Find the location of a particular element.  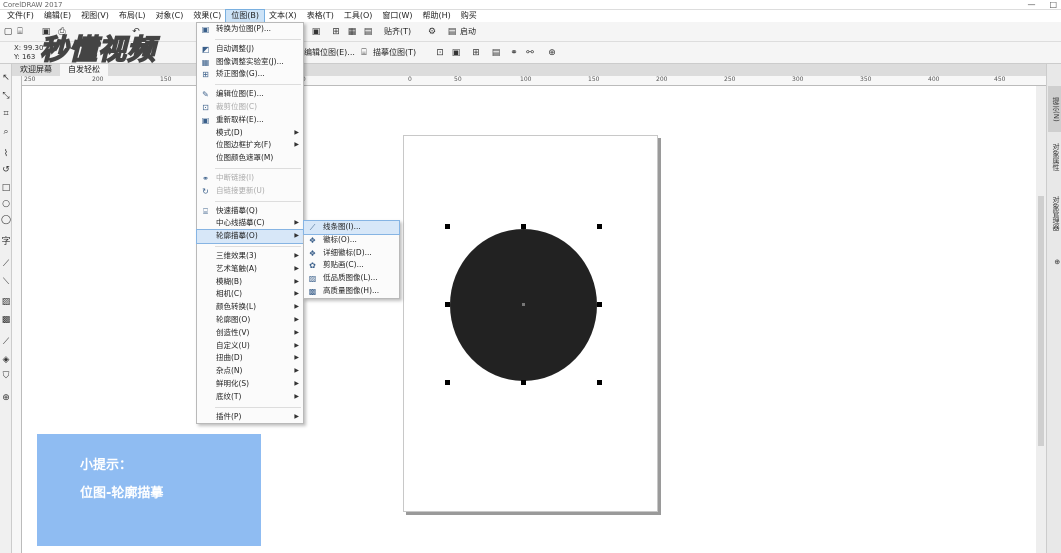

menu-item: 底纹(T) ▶ is located at coordinates (250, 397).